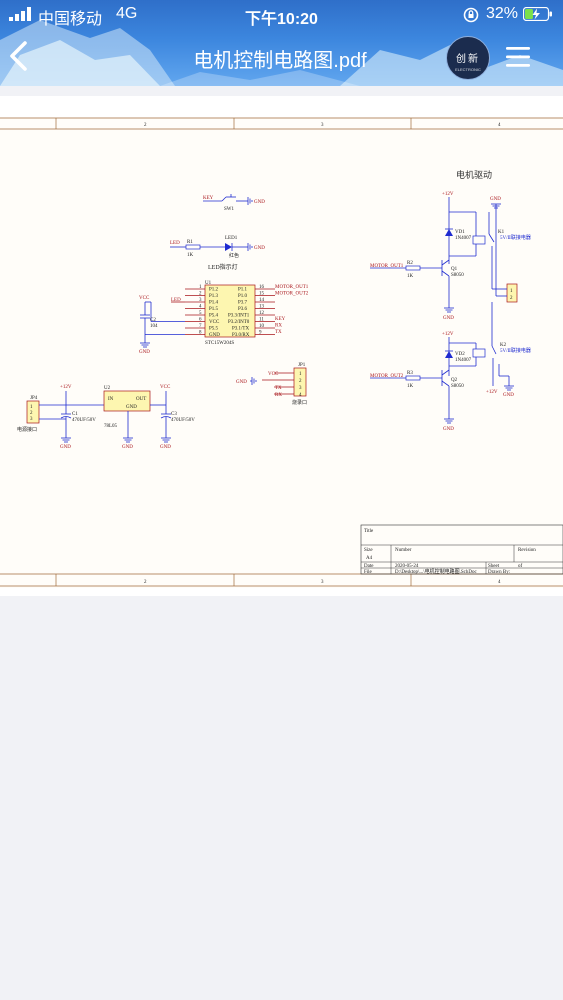 This screenshot has width=563, height=1000. Describe the element at coordinates (460, 232) in the screenshot. I see `vd1-designator: VD1` at that location.